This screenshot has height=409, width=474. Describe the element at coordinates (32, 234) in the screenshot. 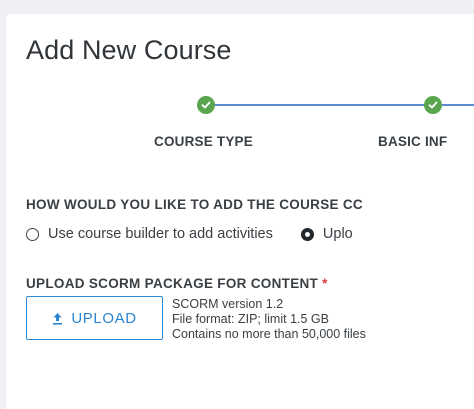

I see `radio-course-builder` at that location.